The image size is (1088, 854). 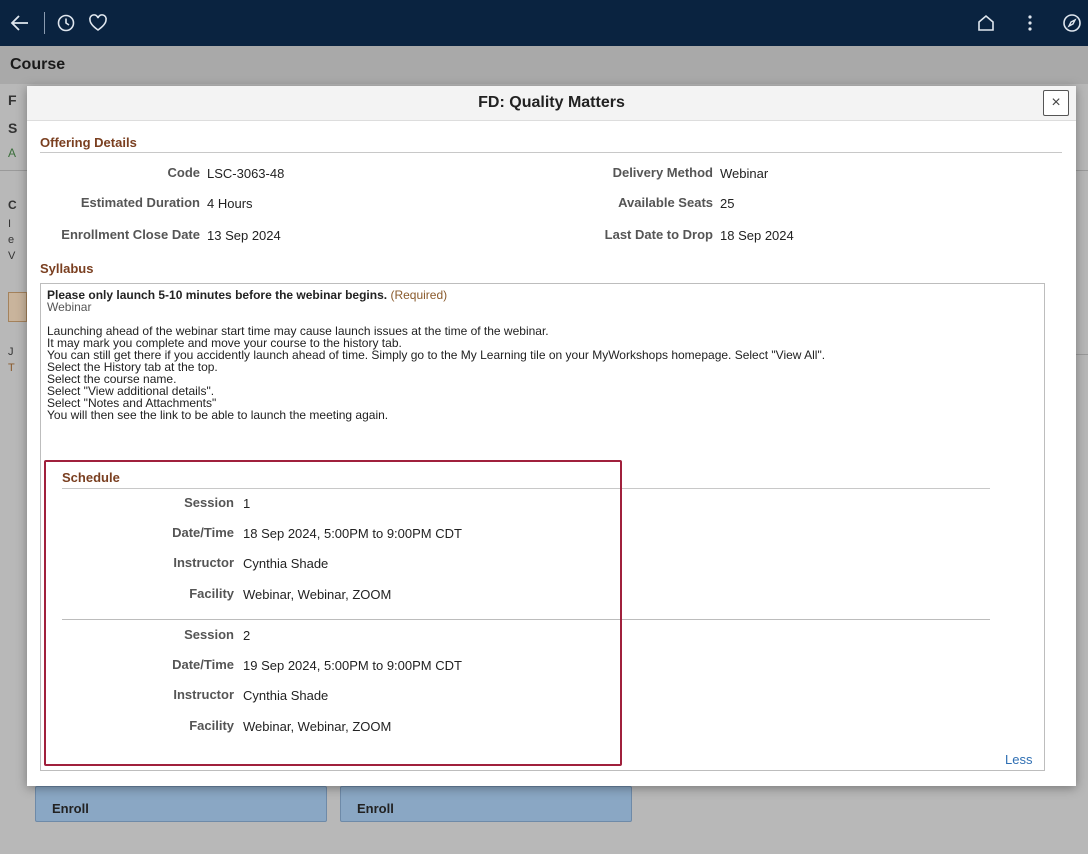 What do you see at coordinates (11, 352) in the screenshot?
I see `page-text-fragment: J` at bounding box center [11, 352].